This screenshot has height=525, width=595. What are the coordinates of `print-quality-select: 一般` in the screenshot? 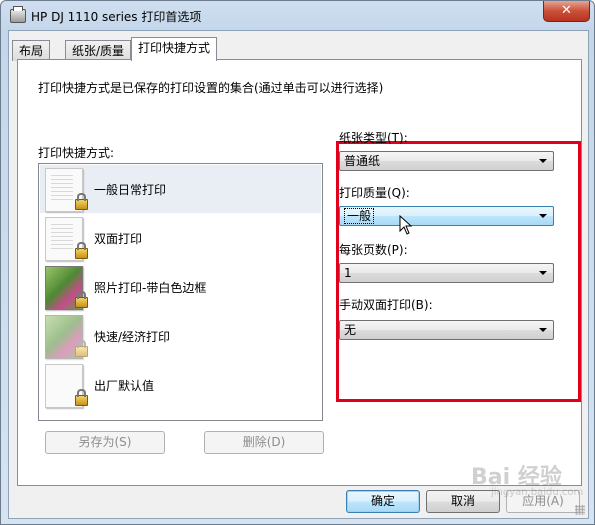 It's located at (446, 216).